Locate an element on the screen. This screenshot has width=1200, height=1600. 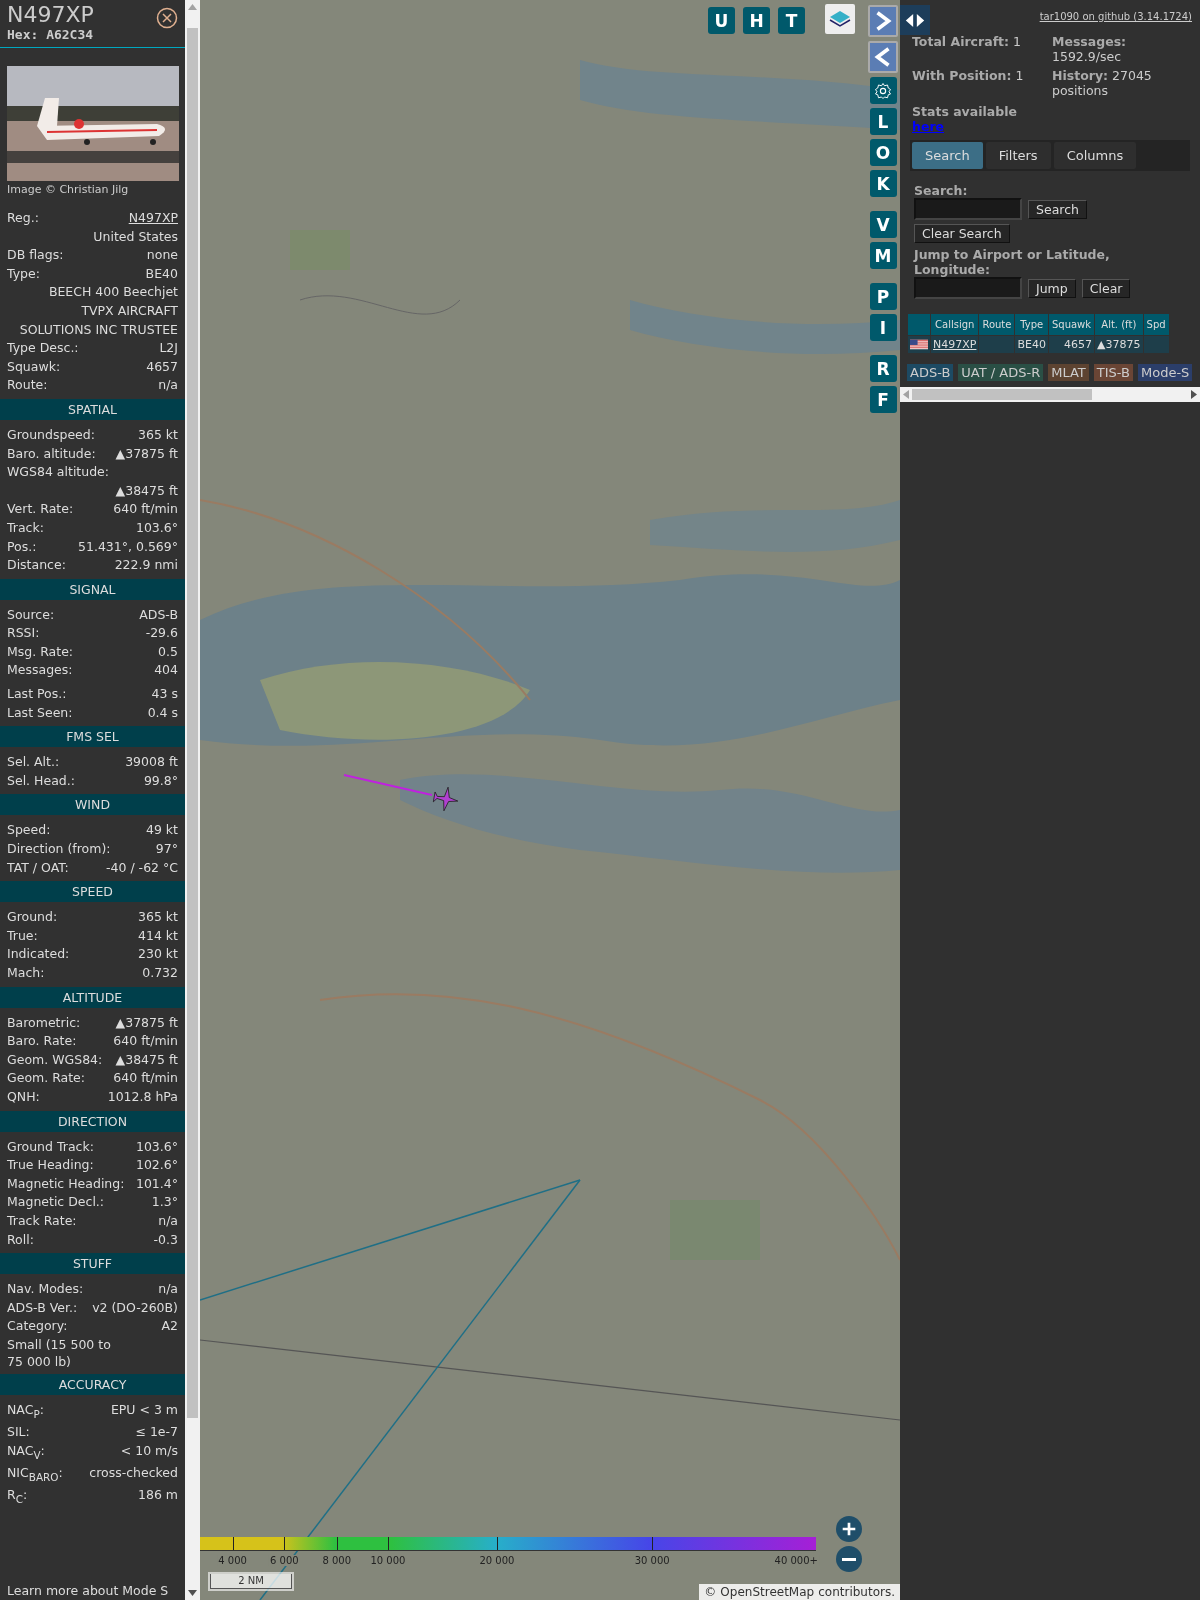
table-cell: BE40 is located at coordinates (1031, 344).